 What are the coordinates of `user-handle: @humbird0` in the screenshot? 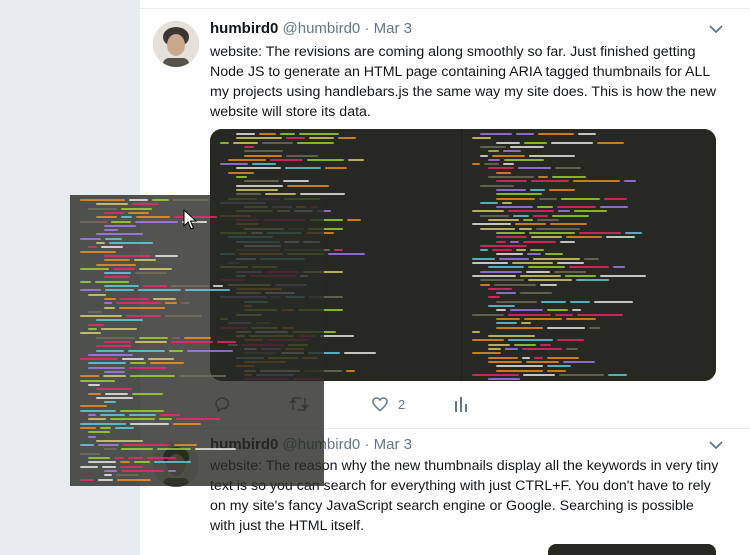 It's located at (322, 28).